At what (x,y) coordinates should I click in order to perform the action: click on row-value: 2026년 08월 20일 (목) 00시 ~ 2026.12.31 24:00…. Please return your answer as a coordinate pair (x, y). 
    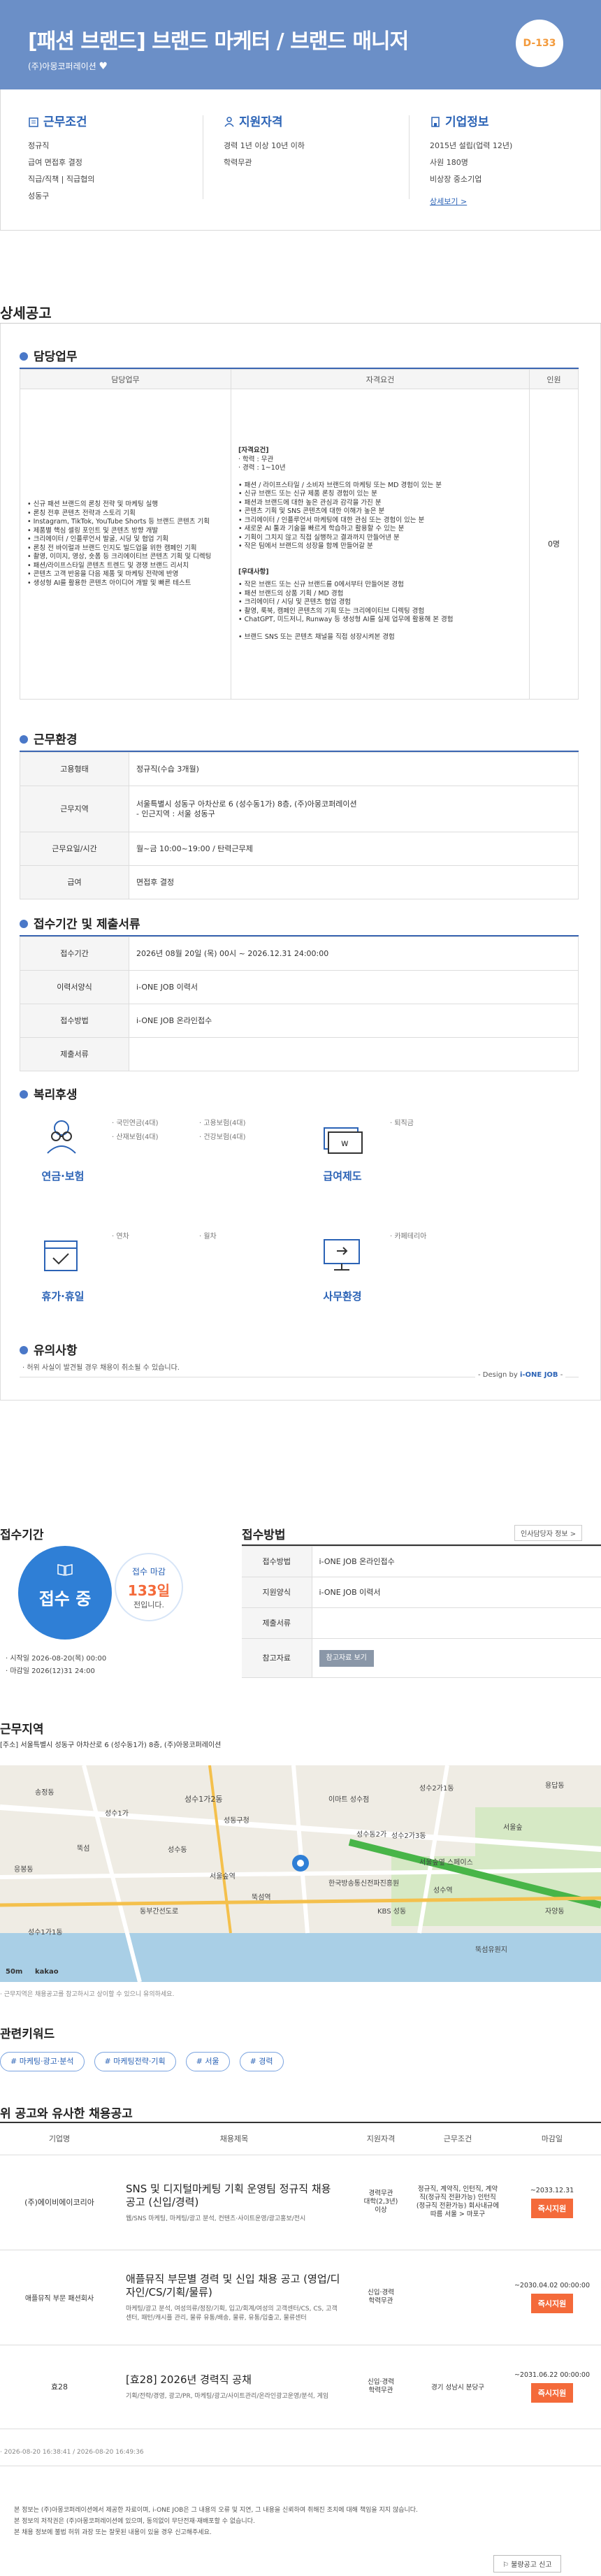
    Looking at the image, I should click on (354, 953).